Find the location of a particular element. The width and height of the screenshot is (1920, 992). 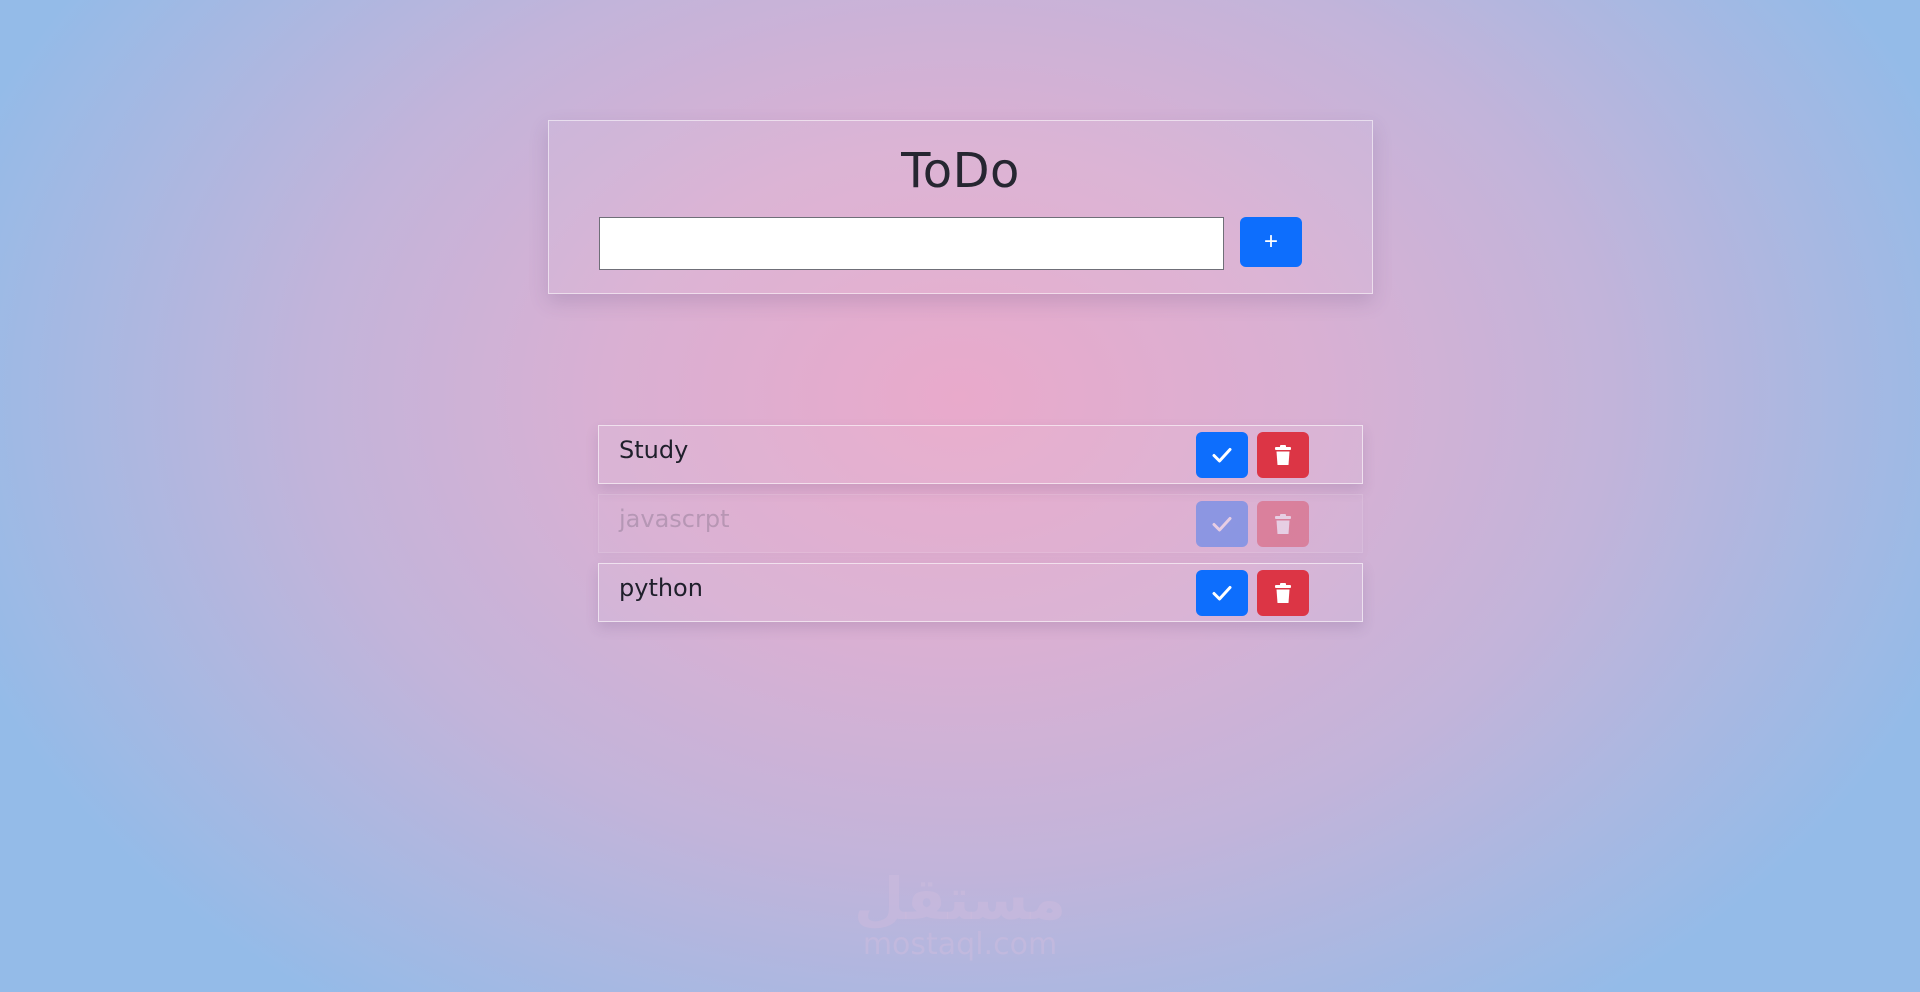

todo-header-card: ToDo + is located at coordinates (960, 207).